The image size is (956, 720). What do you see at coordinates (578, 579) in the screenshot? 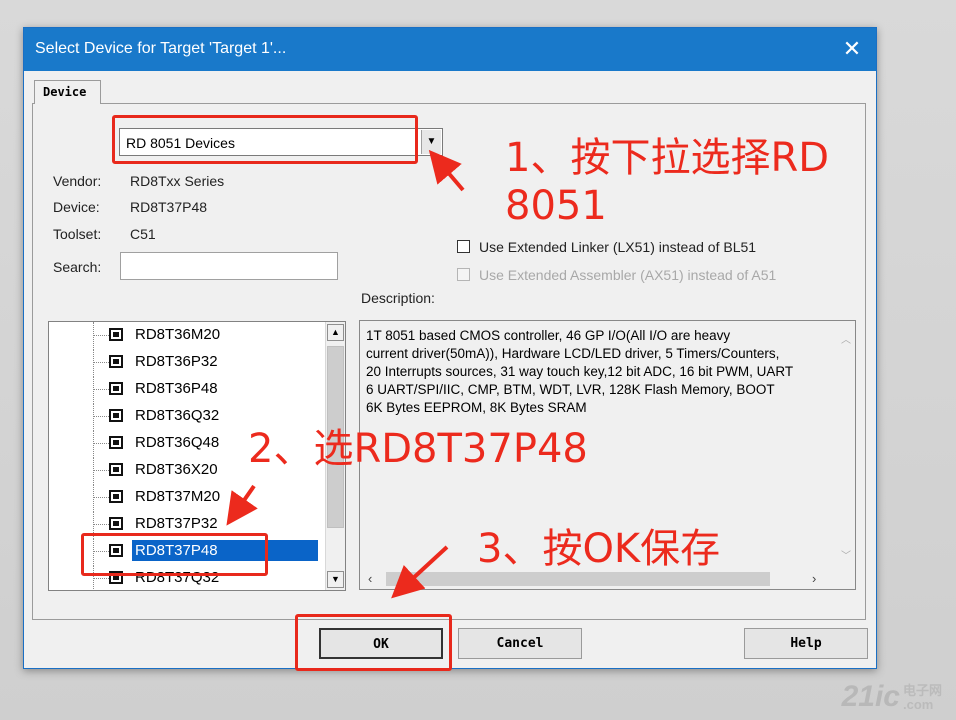
I see `scroll-thumb` at bounding box center [578, 579].